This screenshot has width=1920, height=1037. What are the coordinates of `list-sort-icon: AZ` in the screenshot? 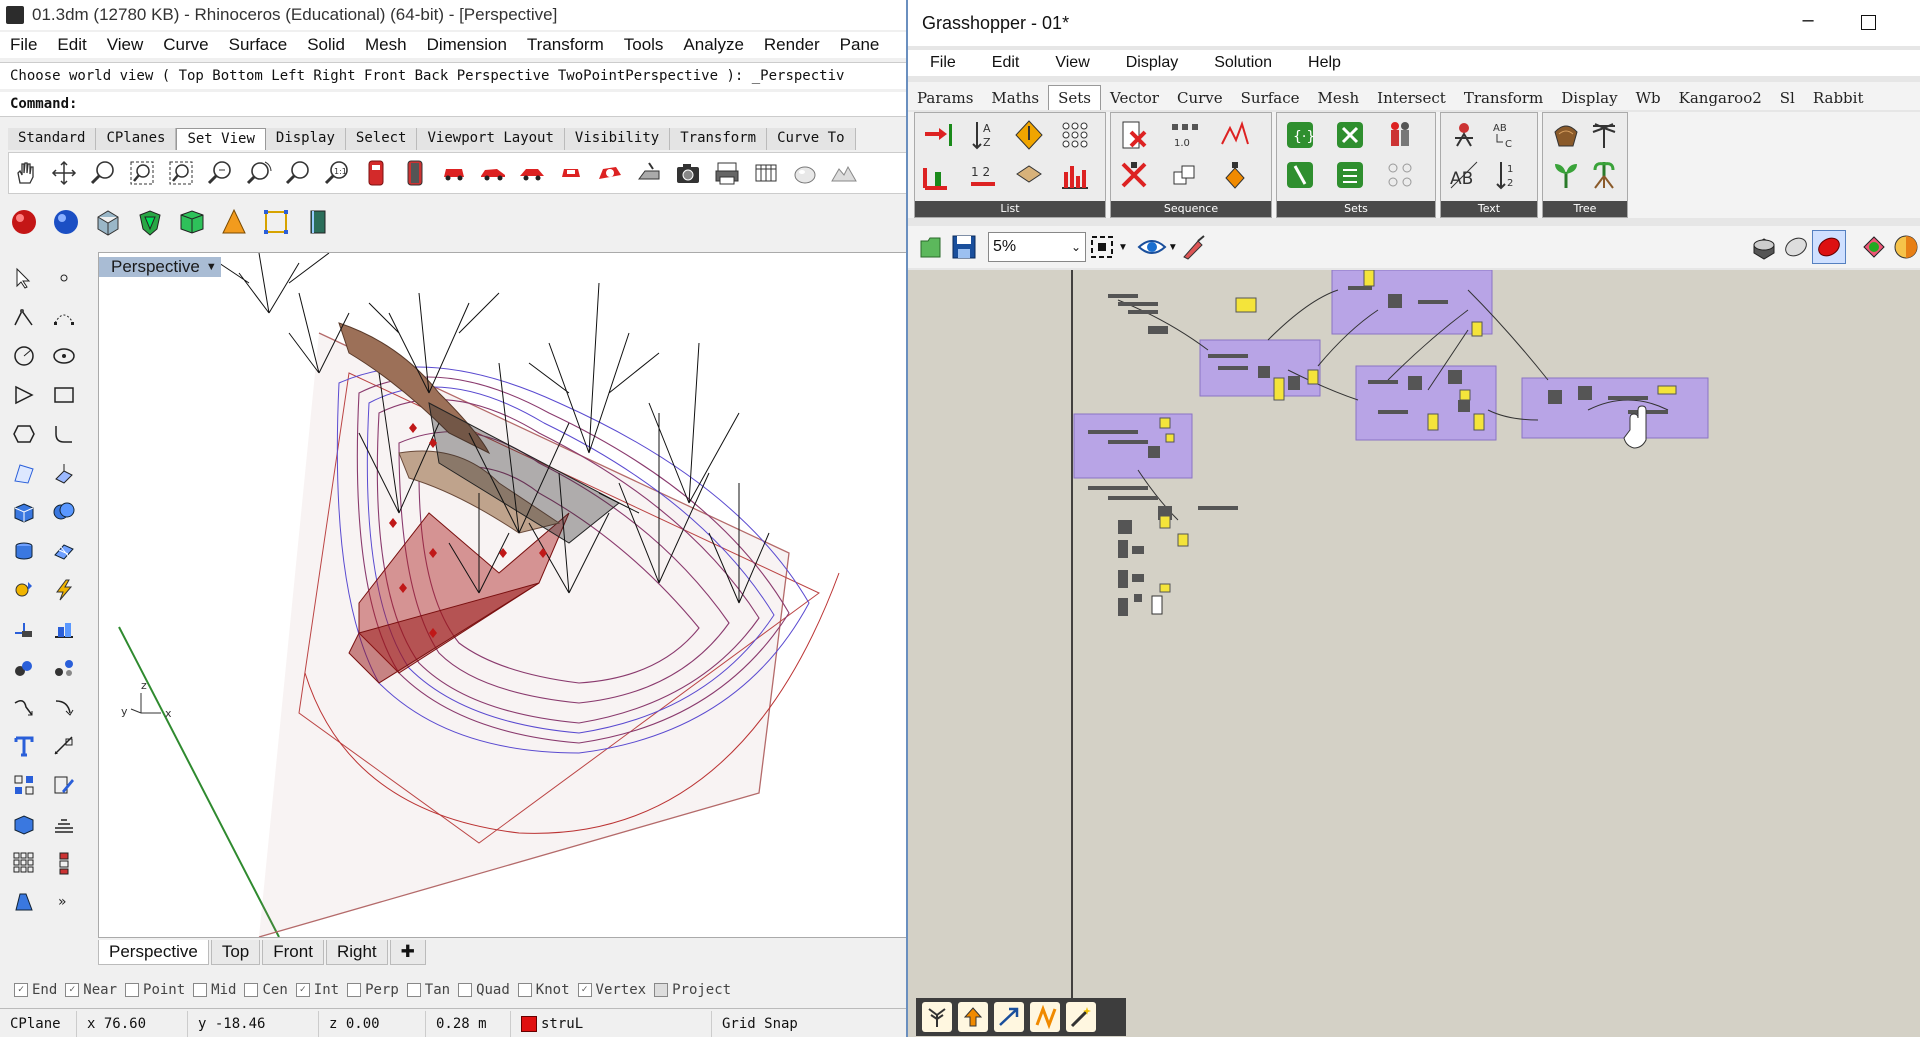 It's located at (988, 136).